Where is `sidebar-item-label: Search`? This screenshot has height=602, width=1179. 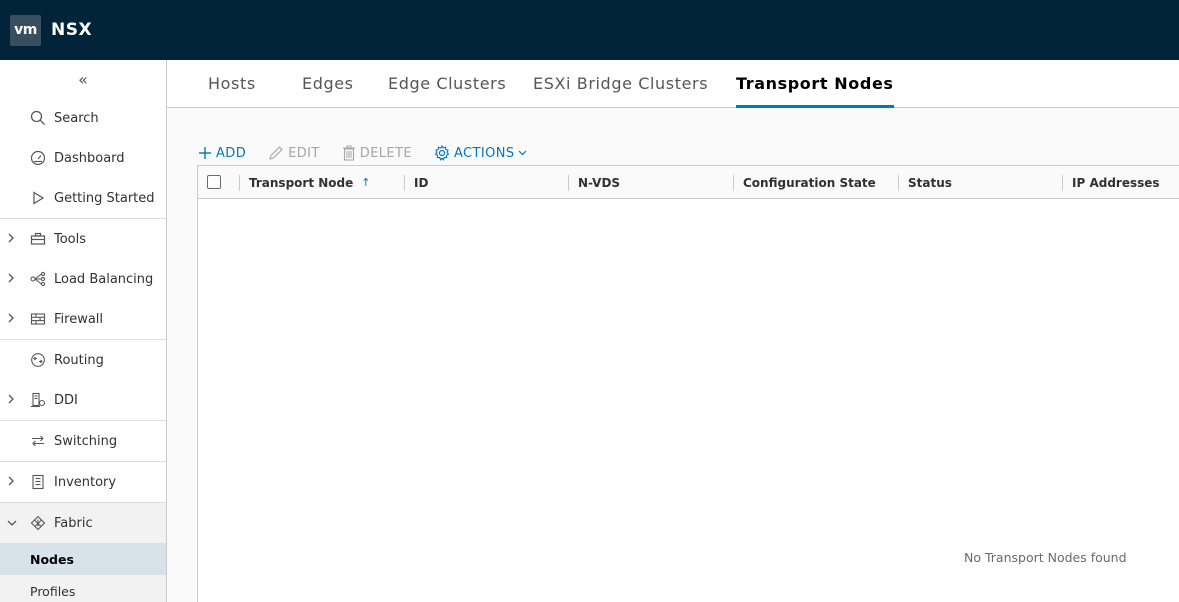 sidebar-item-label: Search is located at coordinates (76, 118).